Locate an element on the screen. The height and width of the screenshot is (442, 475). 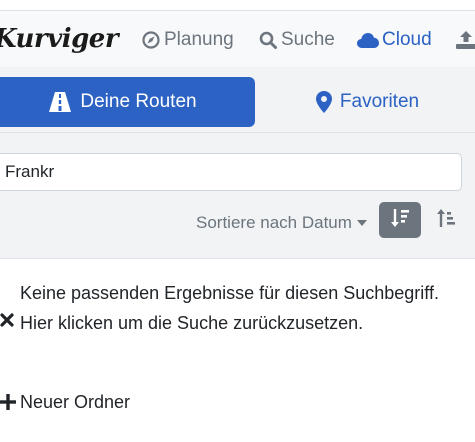
close-icon is located at coordinates (7, 322).